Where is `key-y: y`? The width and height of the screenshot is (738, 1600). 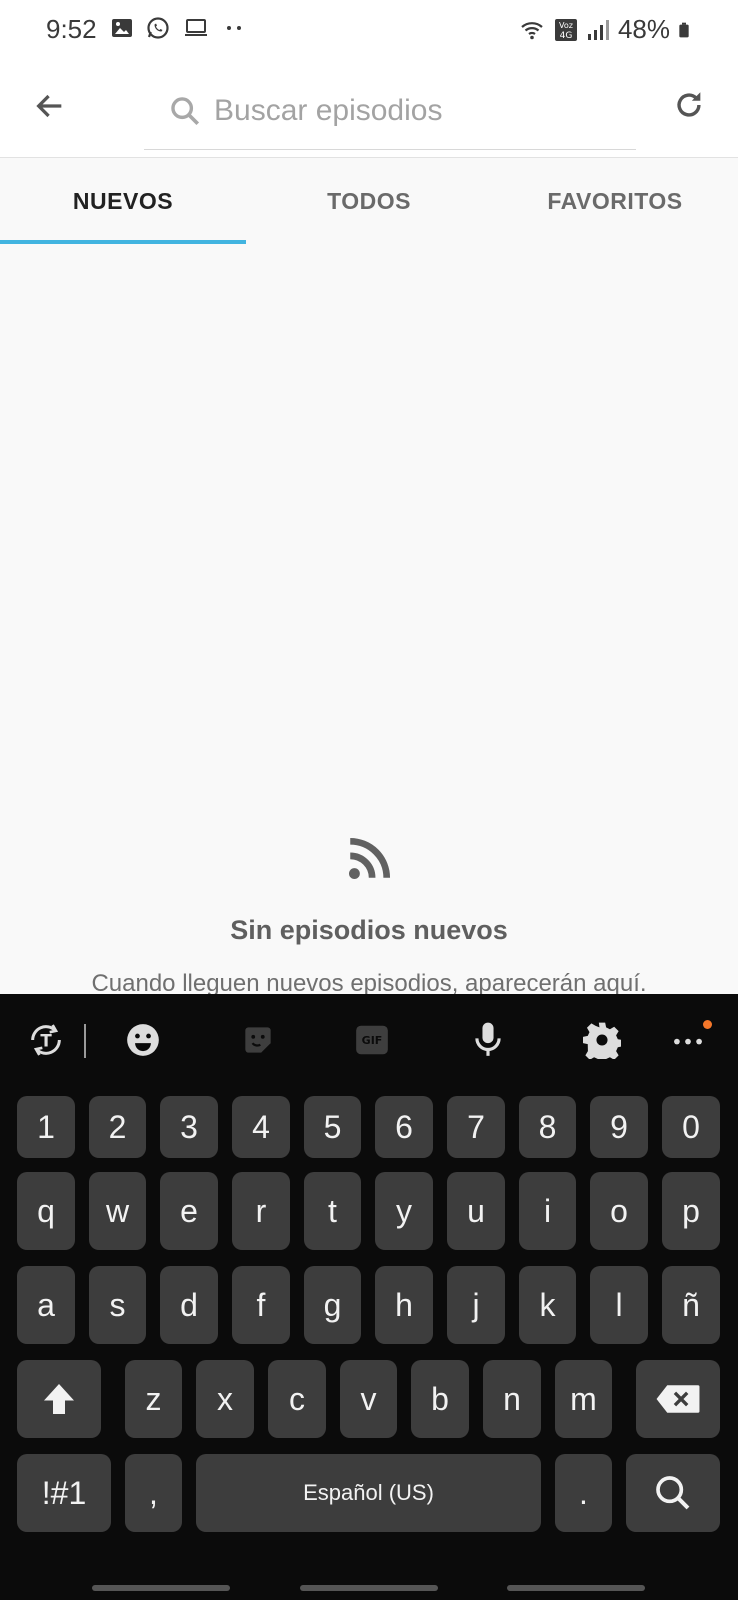 key-y: y is located at coordinates (404, 1211).